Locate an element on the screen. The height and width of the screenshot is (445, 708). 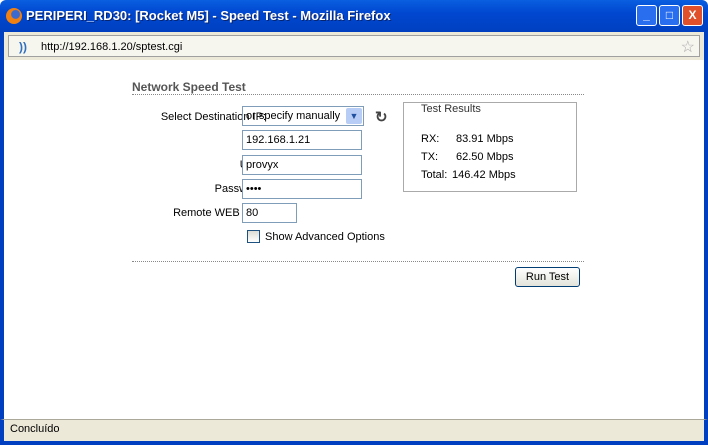
total-label: Total: is located at coordinates (434, 175).